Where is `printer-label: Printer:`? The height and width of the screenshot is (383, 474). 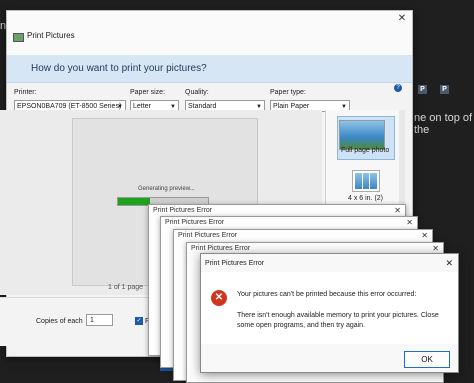
printer-label: Printer: is located at coordinates (25, 92).